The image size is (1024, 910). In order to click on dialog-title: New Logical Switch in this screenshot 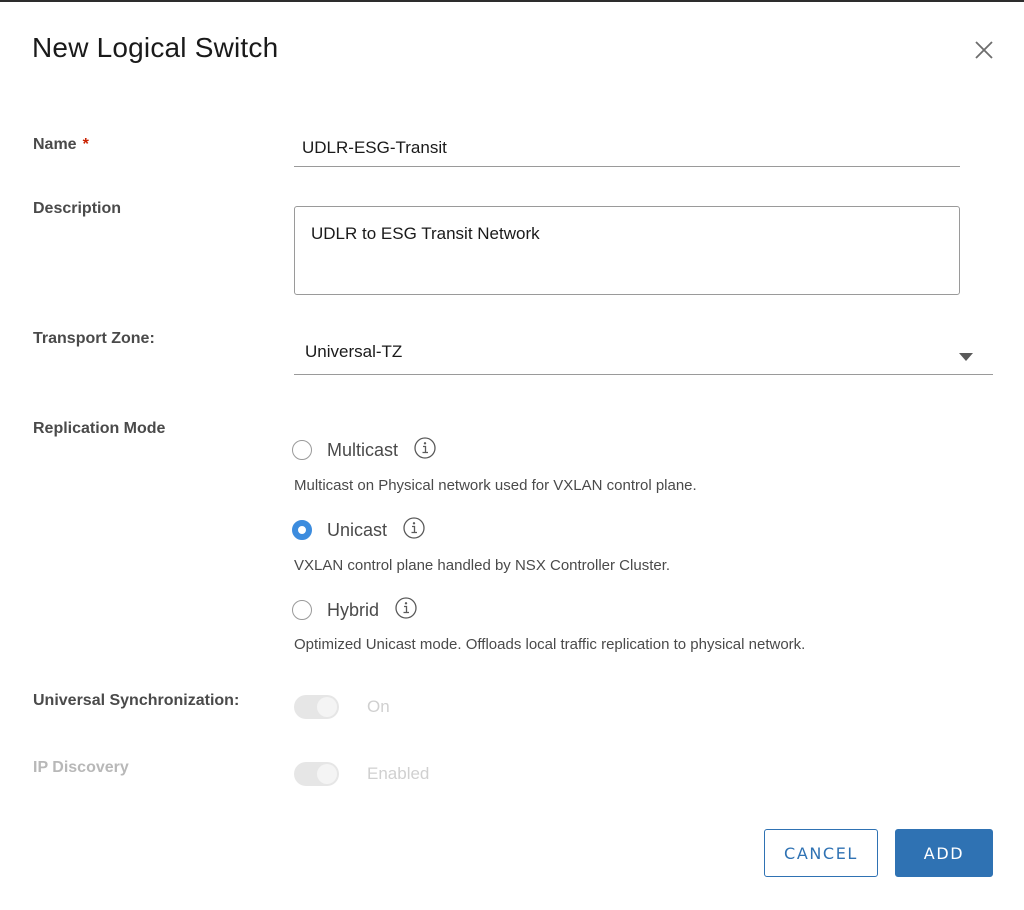, I will do `click(155, 47)`.